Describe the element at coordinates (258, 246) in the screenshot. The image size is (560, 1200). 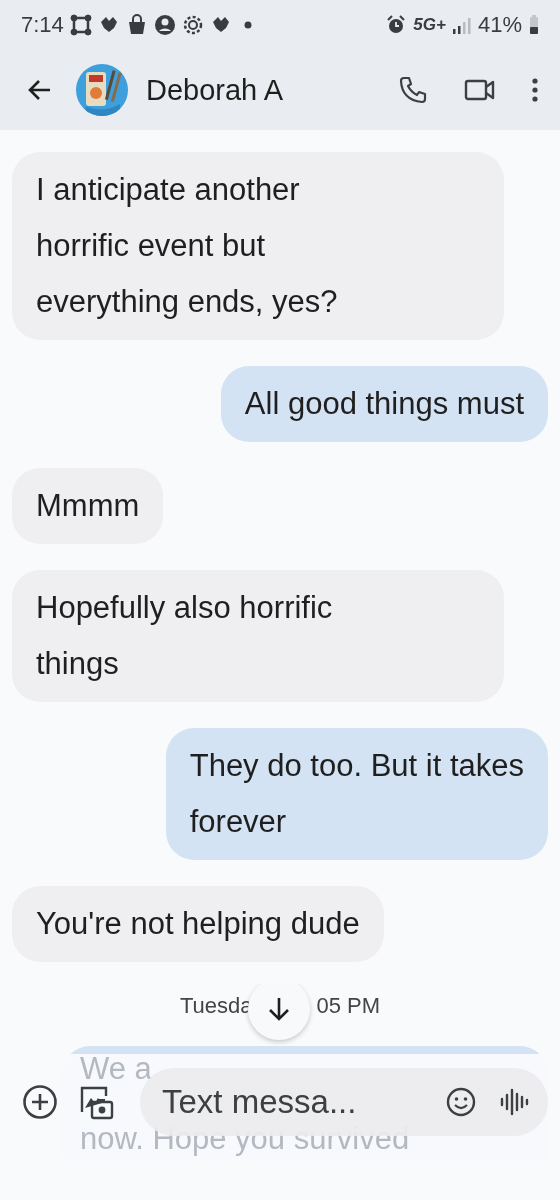
I see `received-message: I anticipate another horrific event but everything ends, yes?` at that location.